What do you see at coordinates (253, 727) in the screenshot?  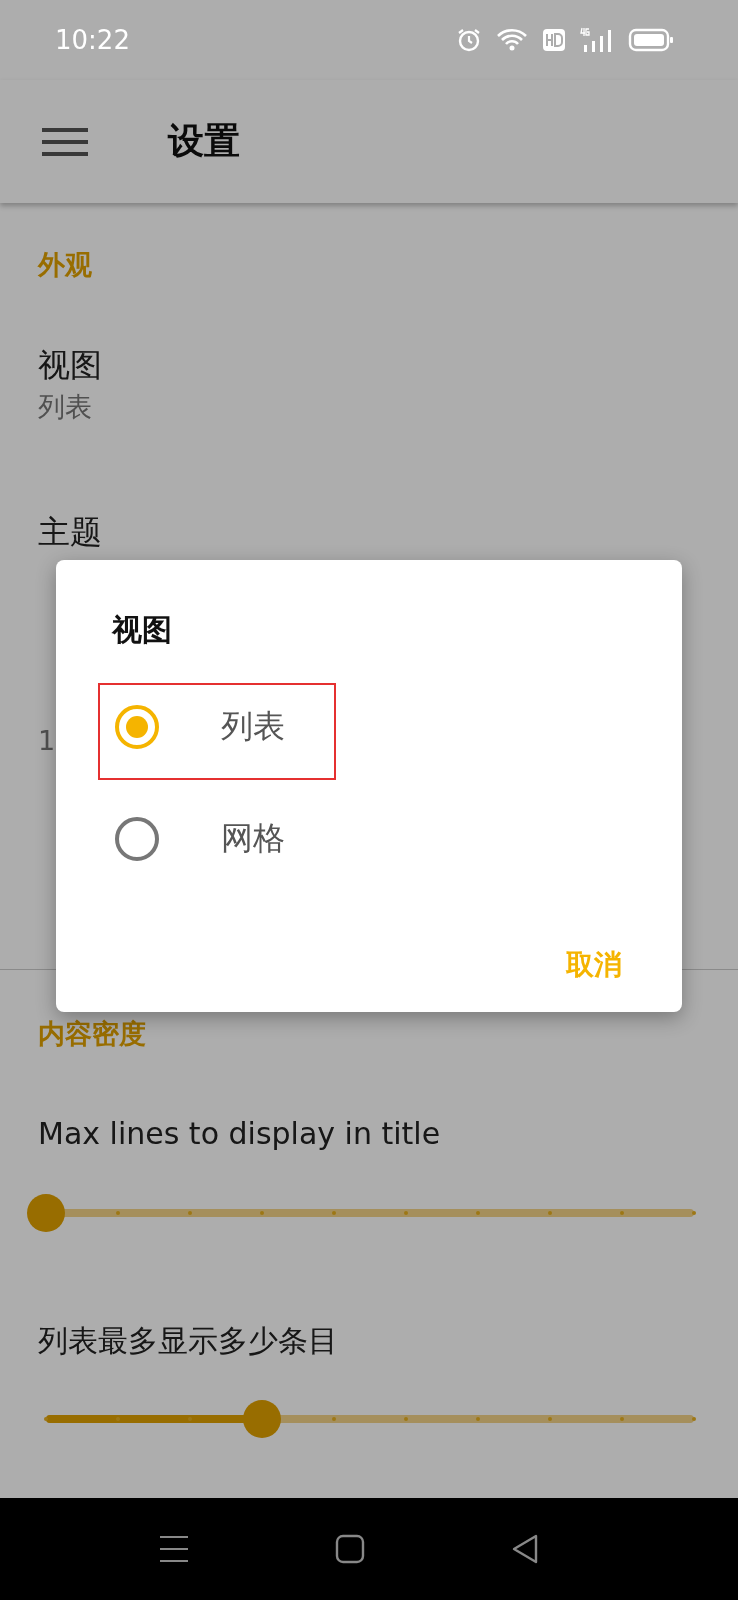 I see `option-label: 列表` at bounding box center [253, 727].